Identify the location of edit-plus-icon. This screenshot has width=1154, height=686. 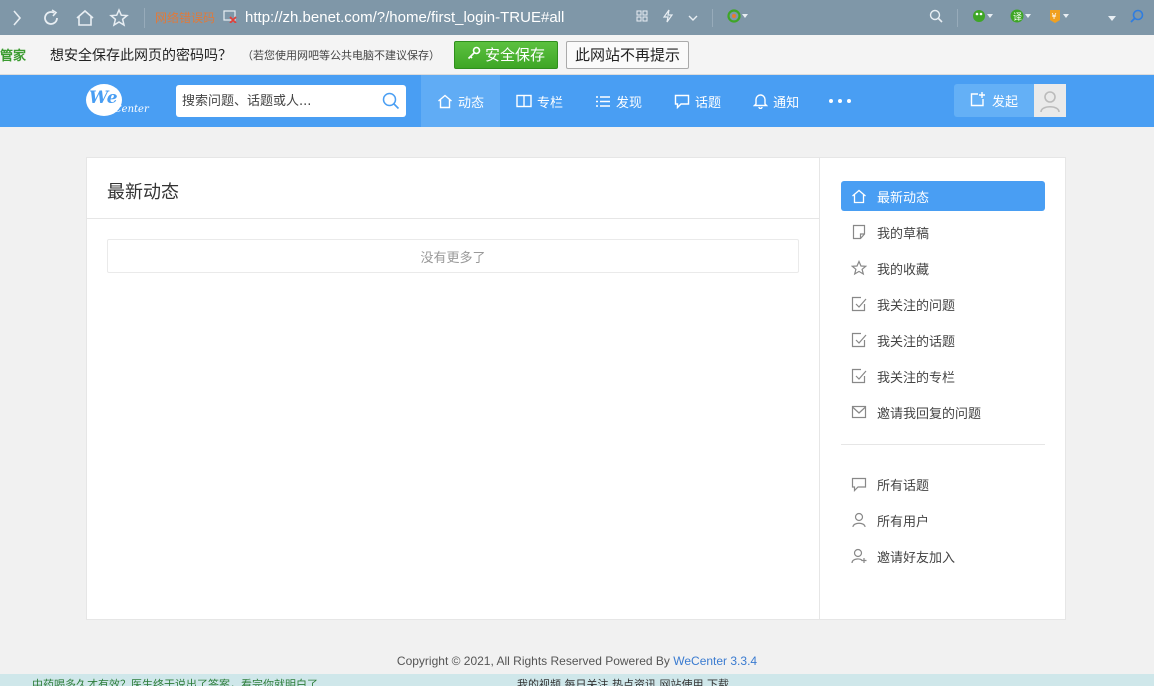
(978, 101).